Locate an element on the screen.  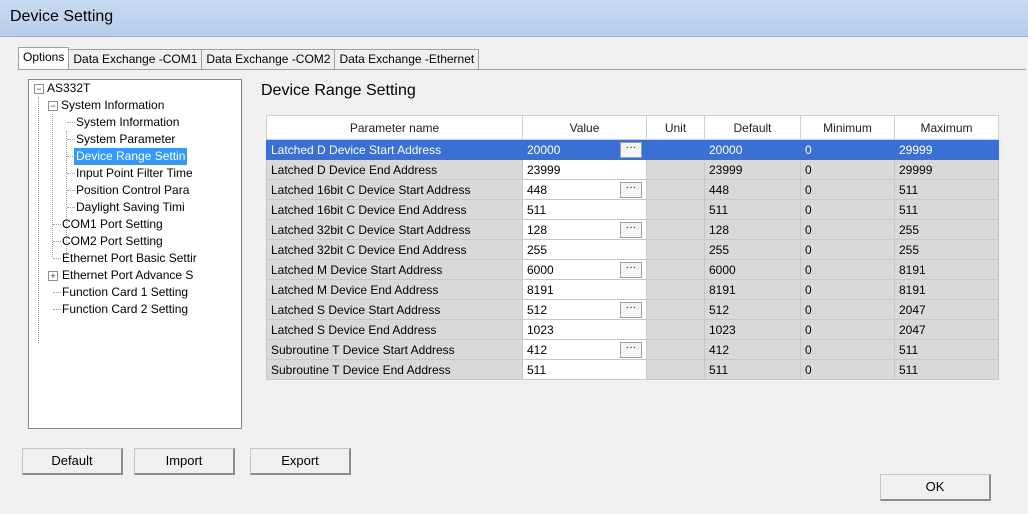
tree-item-daylight-saving-time: Daylight Saving Timi is located at coordinates (130, 207).